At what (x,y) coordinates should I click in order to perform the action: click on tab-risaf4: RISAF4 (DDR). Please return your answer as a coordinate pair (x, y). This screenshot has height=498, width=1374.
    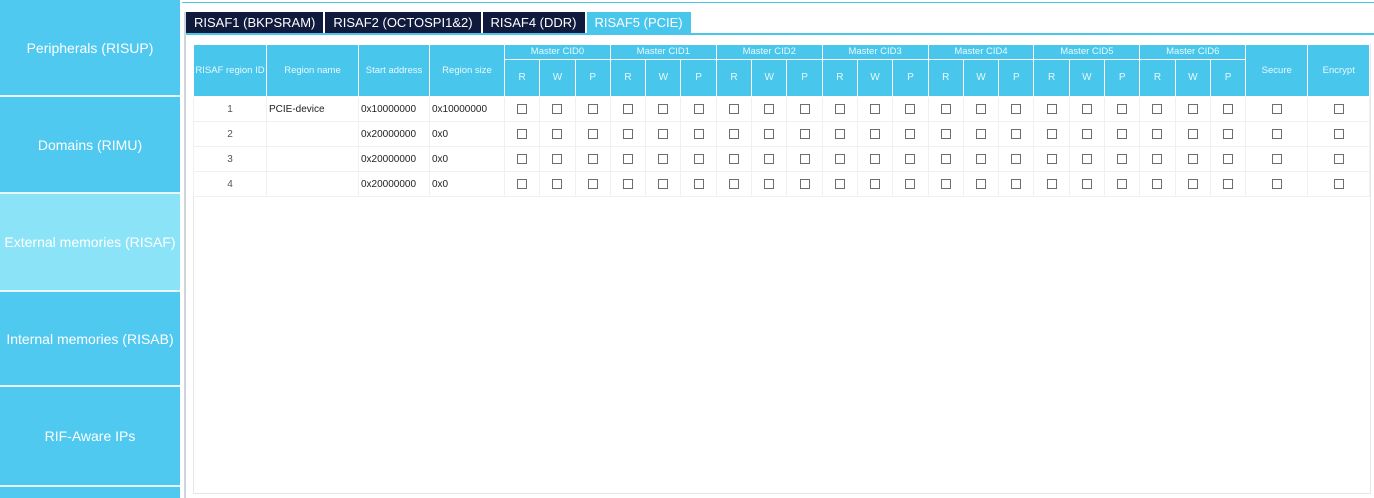
    Looking at the image, I should click on (533, 23).